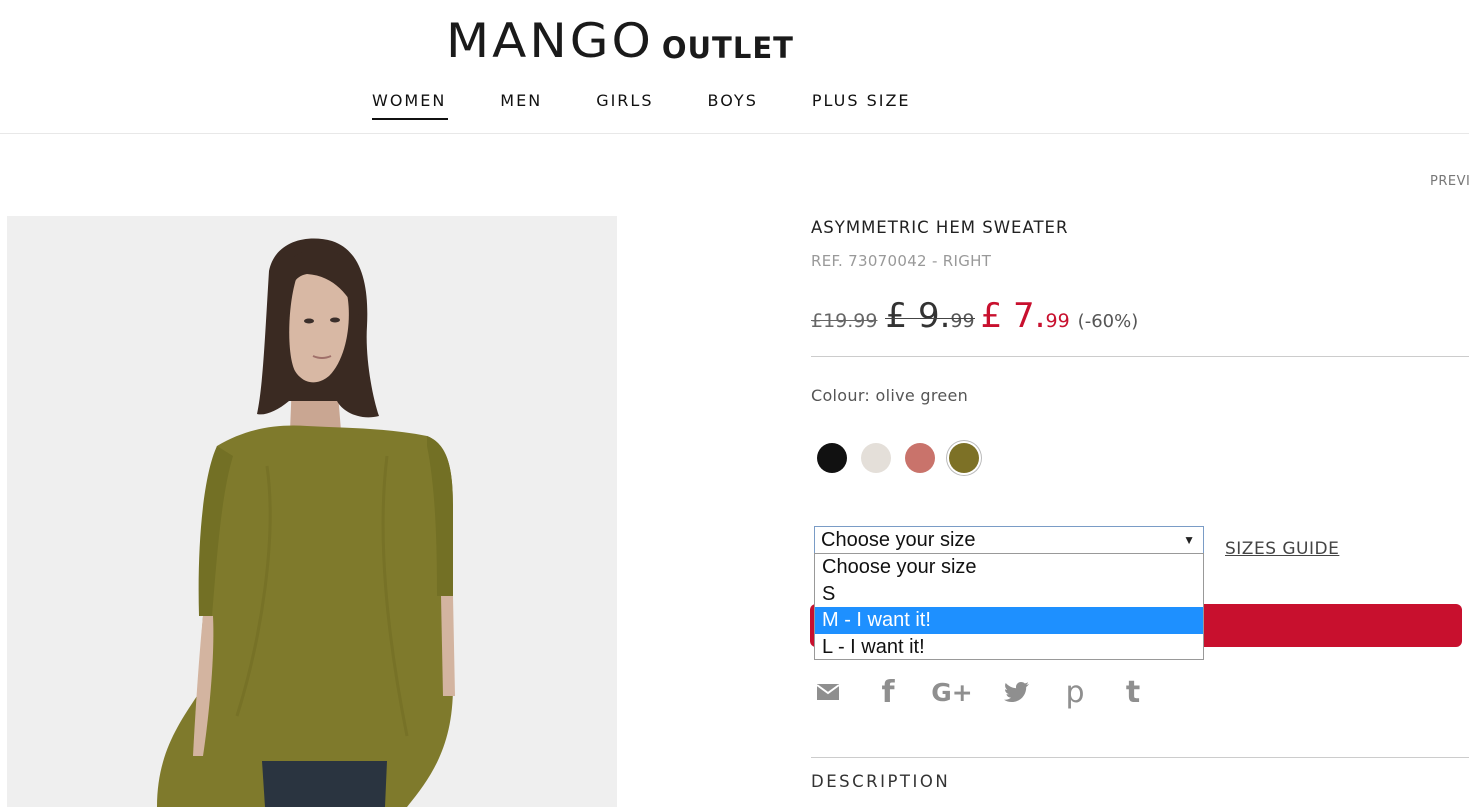 This screenshot has height=807, width=1469. What do you see at coordinates (876, 458) in the screenshot?
I see `swatch-off-white` at bounding box center [876, 458].